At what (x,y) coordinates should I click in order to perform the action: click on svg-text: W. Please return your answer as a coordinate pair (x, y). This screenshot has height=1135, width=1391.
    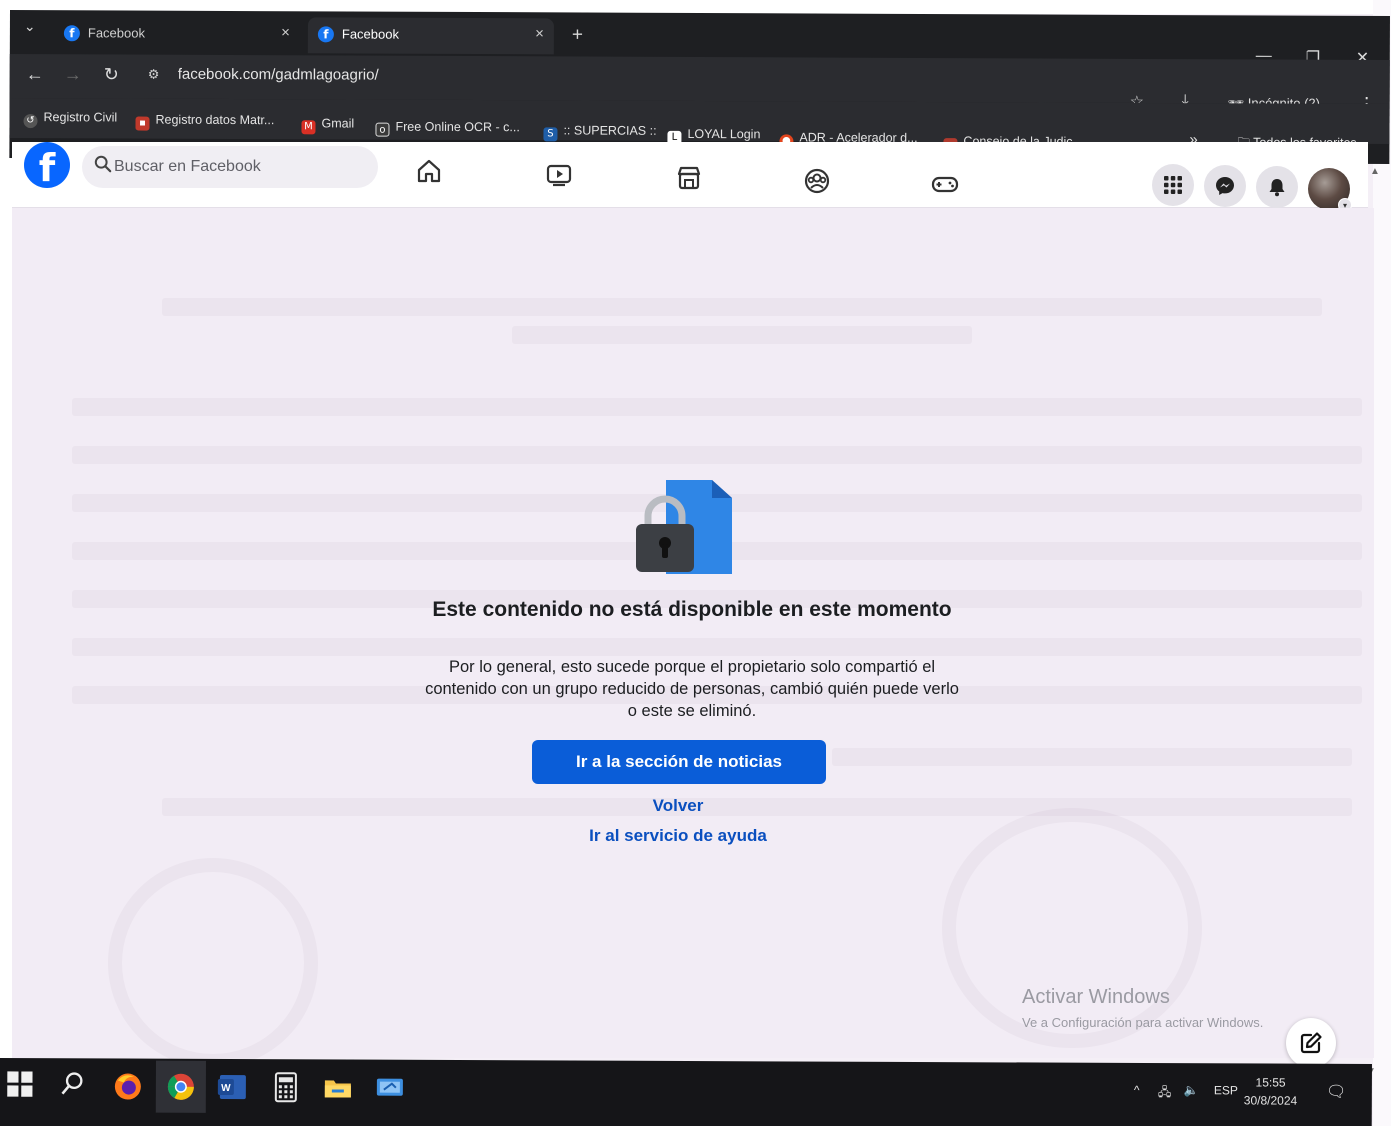
    Looking at the image, I should click on (226, 1088).